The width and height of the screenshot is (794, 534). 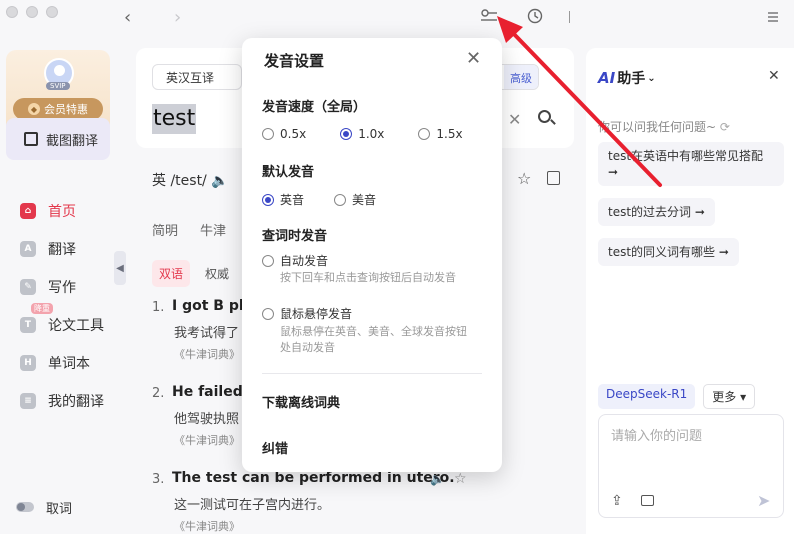 I want to click on sidebar-item-translate: A 翻译, so click(x=62, y=249).